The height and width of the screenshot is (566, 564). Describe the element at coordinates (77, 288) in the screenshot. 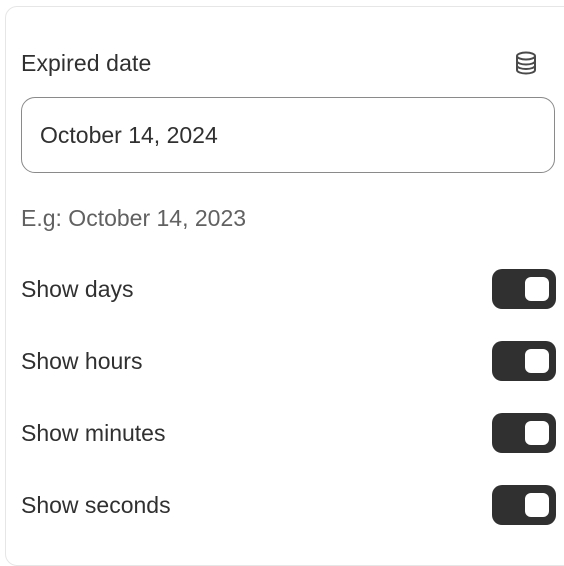

I see `toggle-label: Show days` at that location.